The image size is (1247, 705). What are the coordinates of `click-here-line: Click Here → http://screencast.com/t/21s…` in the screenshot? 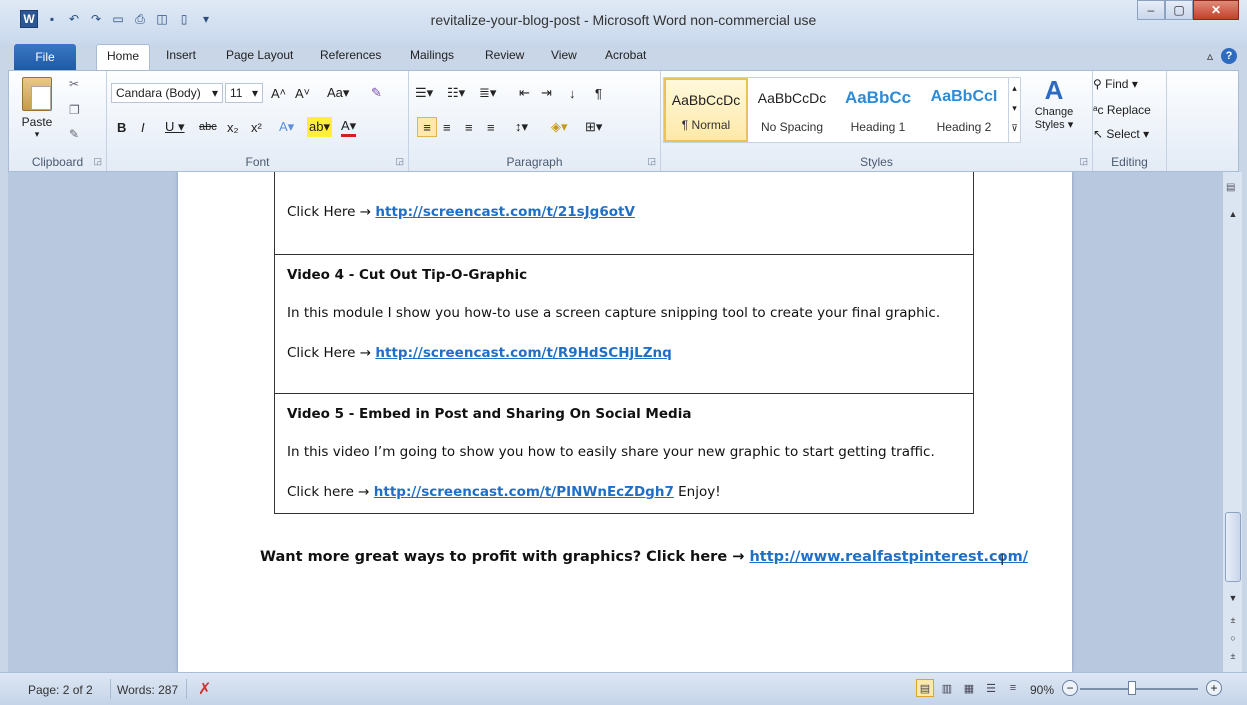 It's located at (461, 212).